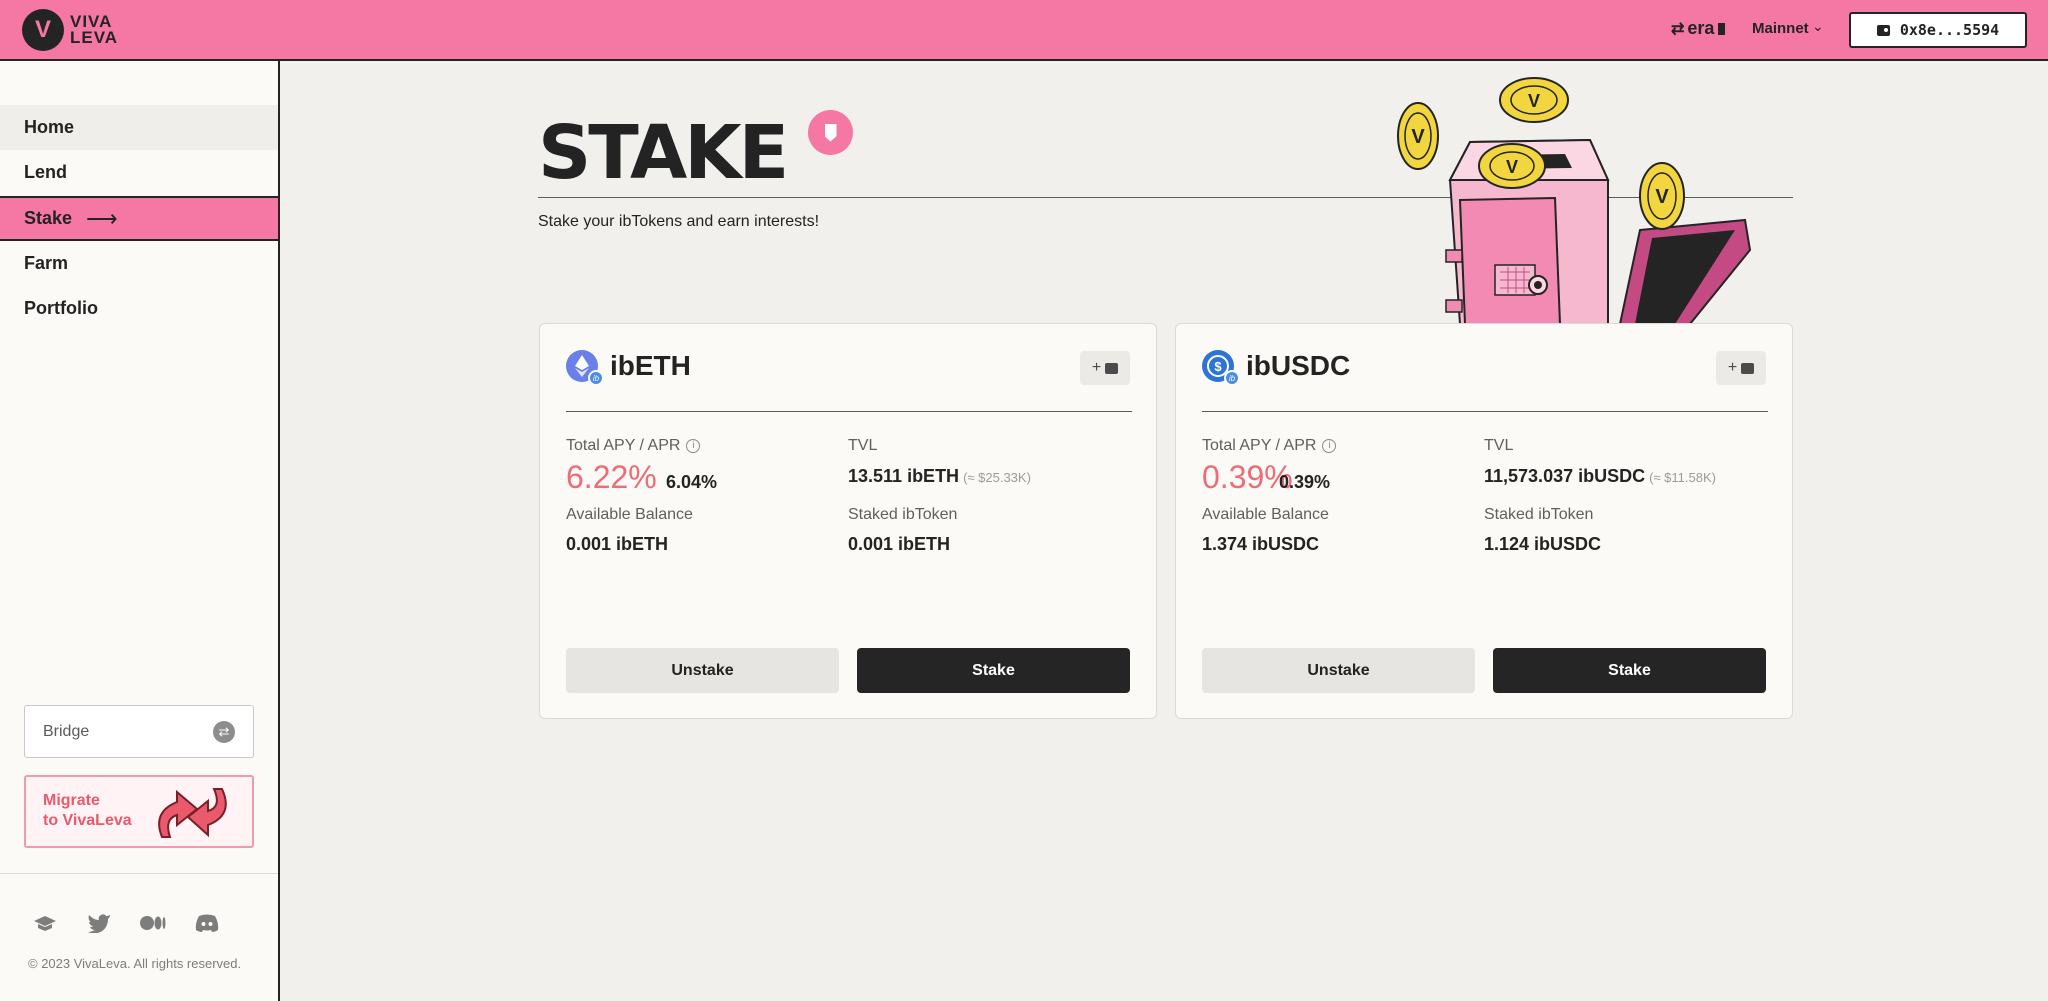 The height and width of the screenshot is (1001, 2048). I want to click on total-apy-value: 6.22%, so click(611, 477).